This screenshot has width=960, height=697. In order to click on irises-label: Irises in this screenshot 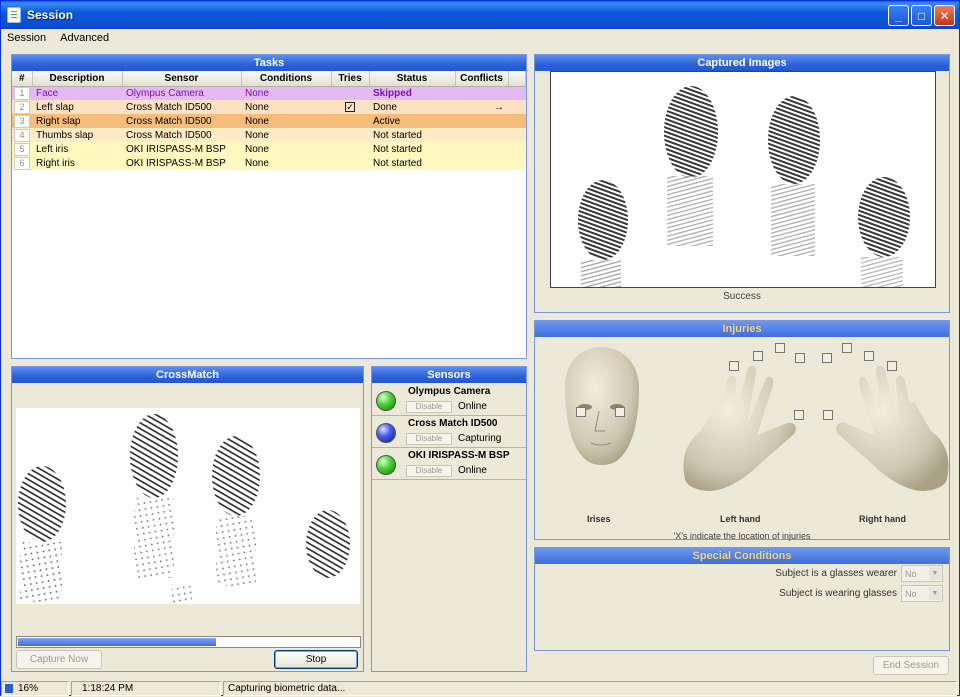, I will do `click(599, 519)`.